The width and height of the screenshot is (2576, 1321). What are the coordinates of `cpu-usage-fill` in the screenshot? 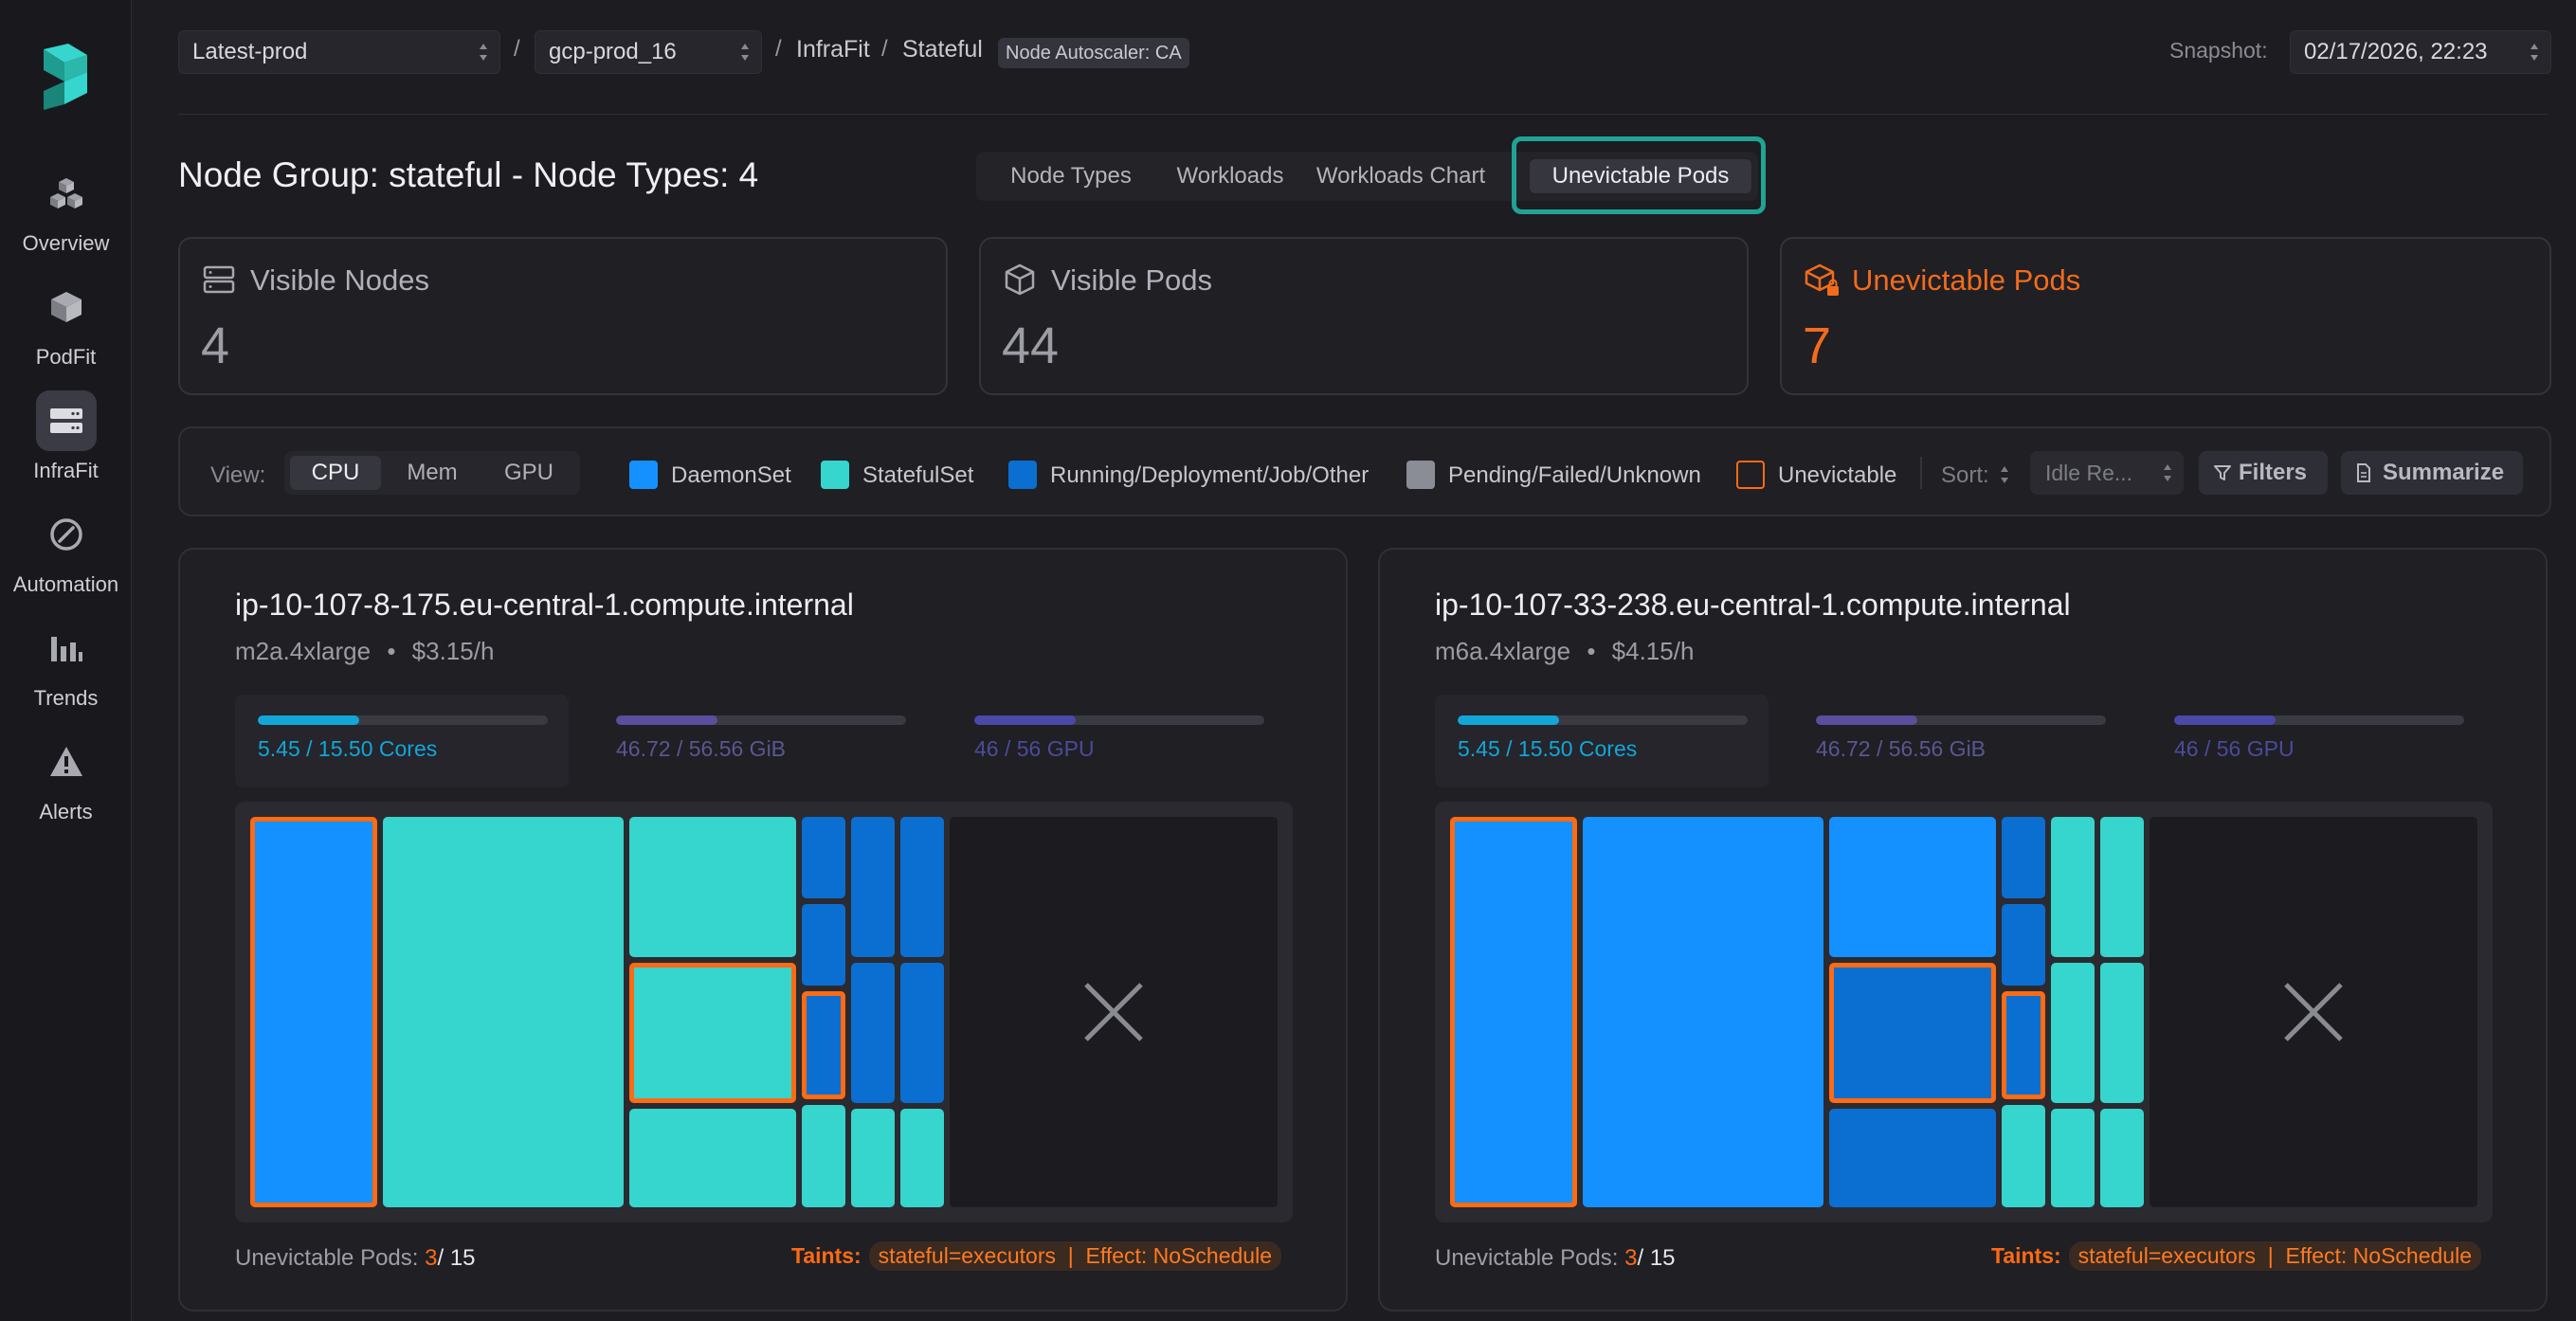 It's located at (309, 720).